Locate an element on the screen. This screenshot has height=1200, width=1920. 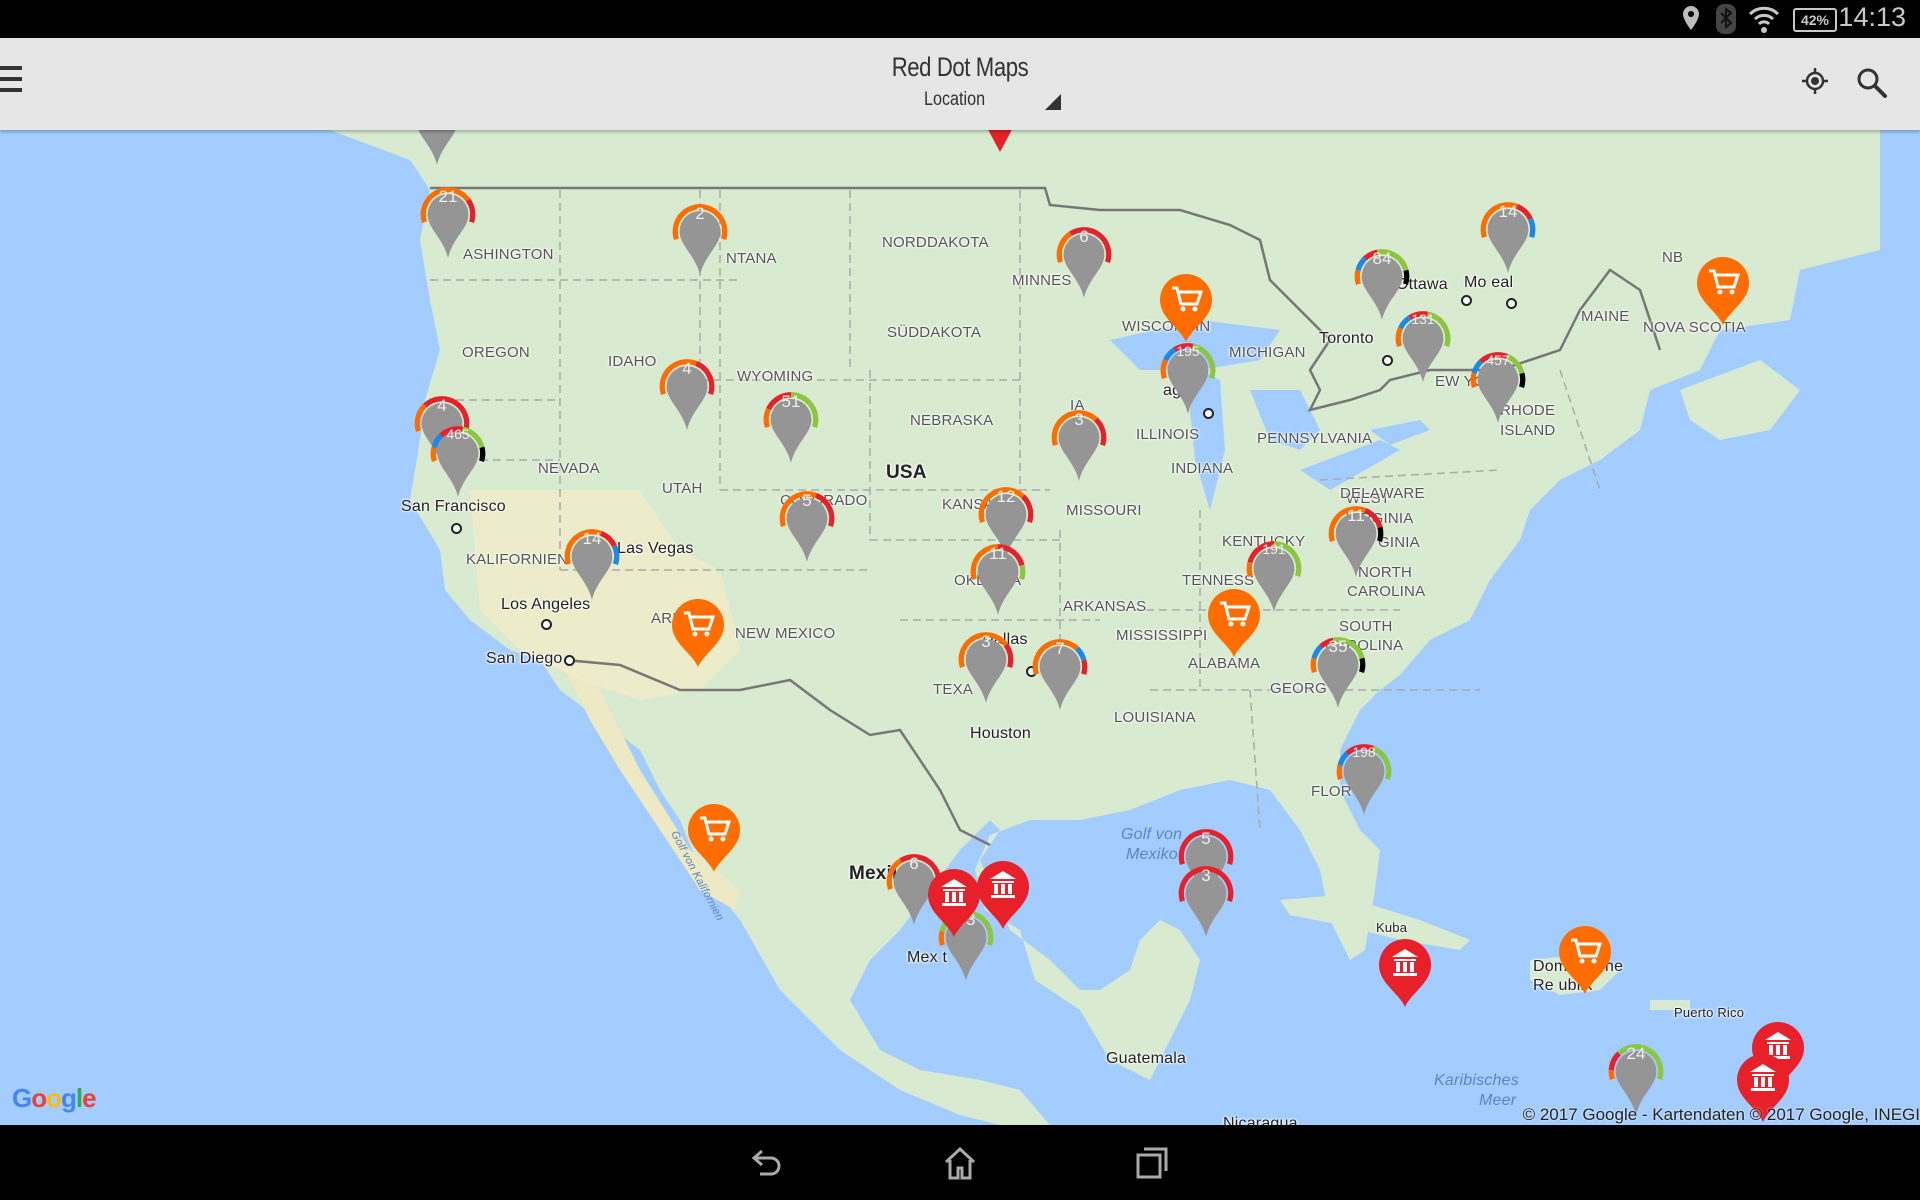
map-label: KALIFORNIEN is located at coordinates (517, 559).